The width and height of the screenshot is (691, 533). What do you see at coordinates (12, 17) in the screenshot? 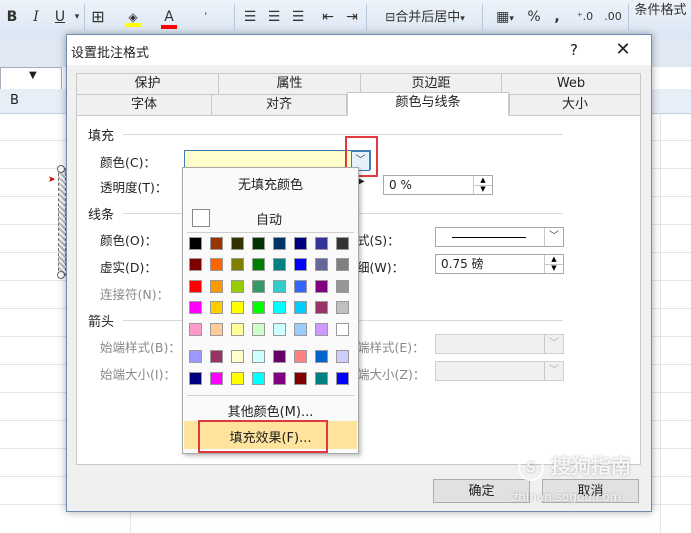
I see `bold-button: B` at bounding box center [12, 17].